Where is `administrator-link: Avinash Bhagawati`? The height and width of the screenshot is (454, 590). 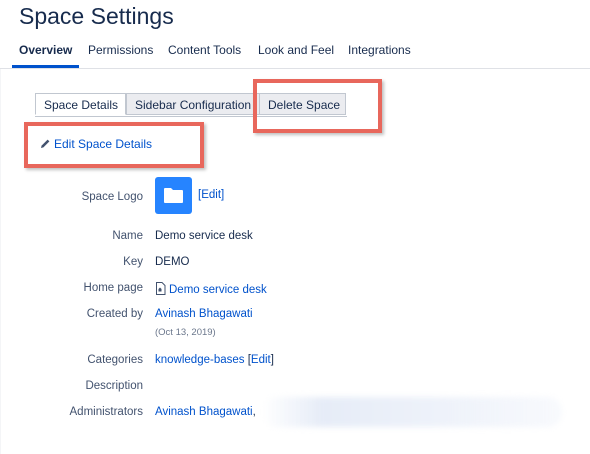 administrator-link: Avinash Bhagawati is located at coordinates (204, 412).